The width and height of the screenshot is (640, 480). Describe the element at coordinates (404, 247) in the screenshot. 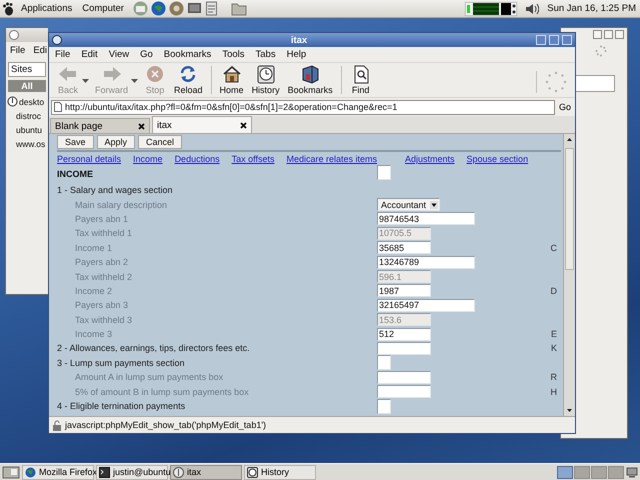

I see `input-field: 35685` at that location.